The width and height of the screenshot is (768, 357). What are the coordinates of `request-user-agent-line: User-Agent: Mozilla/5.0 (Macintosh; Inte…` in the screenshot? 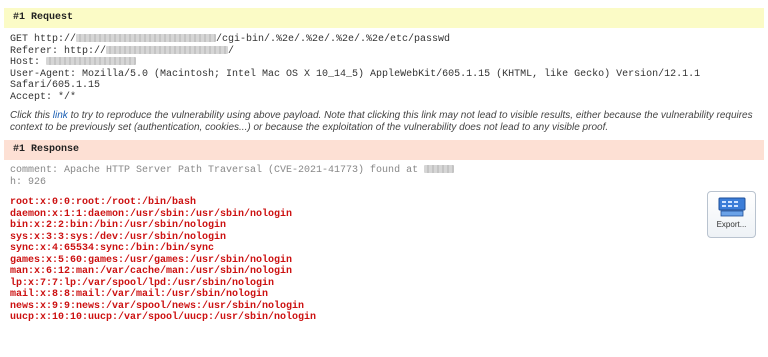 It's located at (355, 74).